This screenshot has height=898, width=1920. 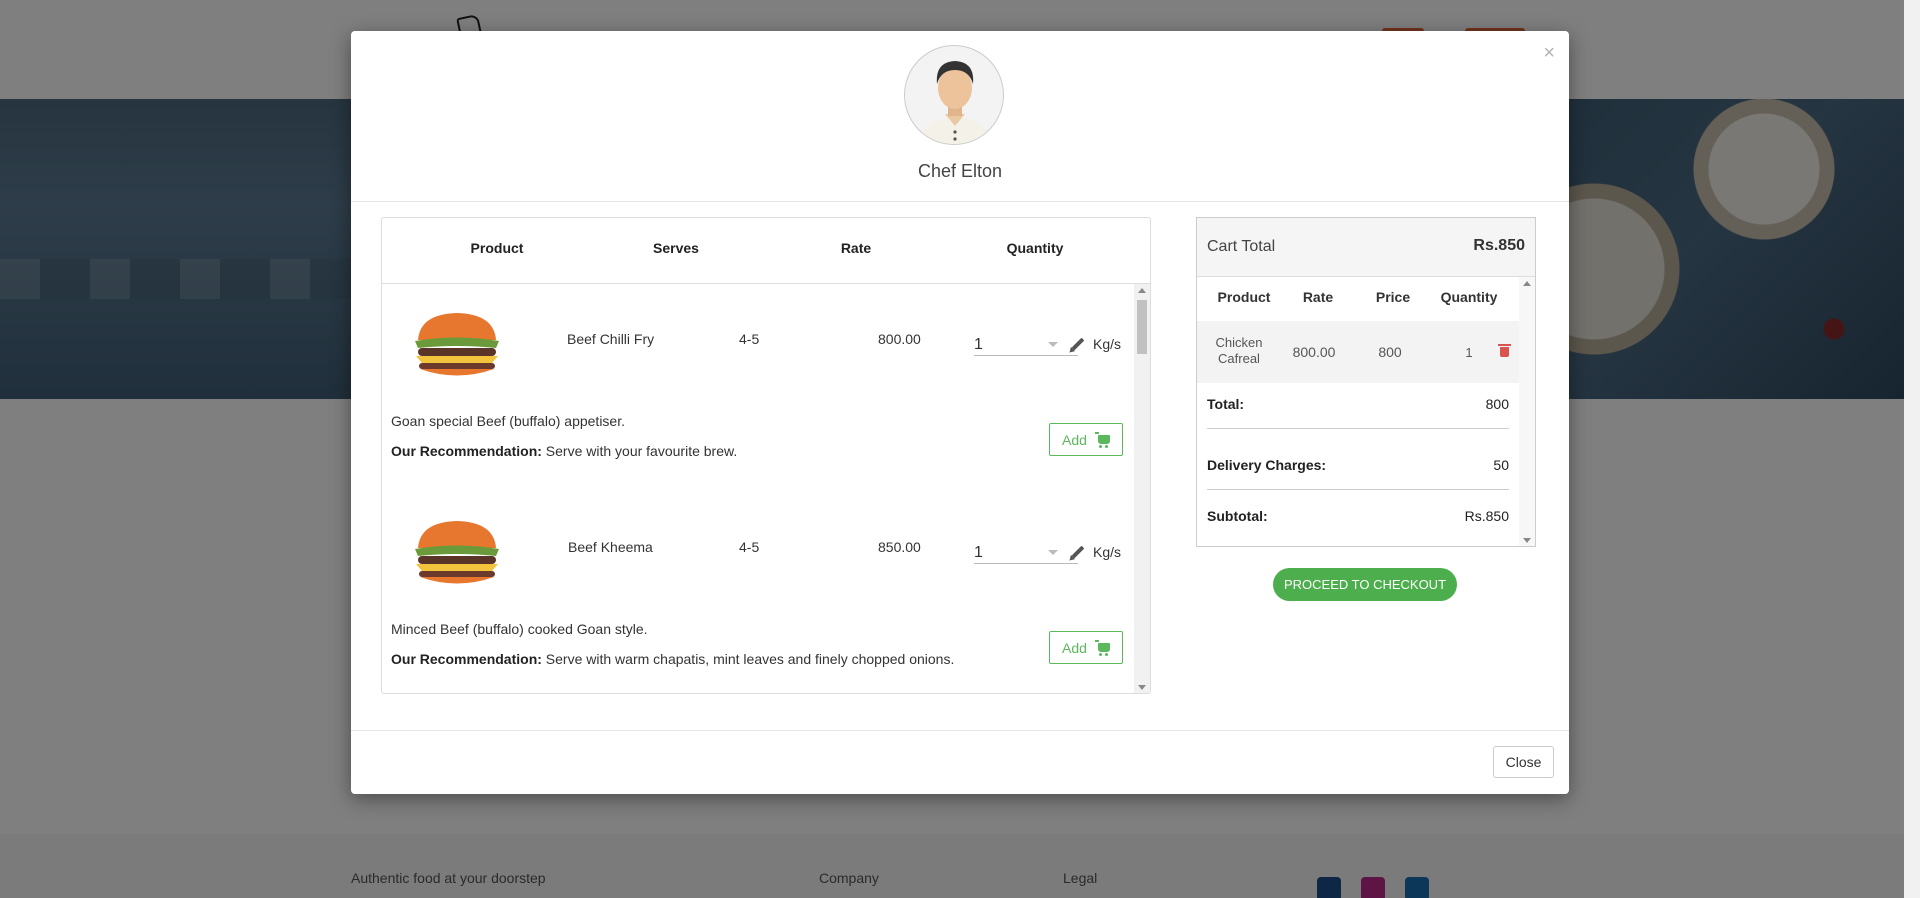 What do you see at coordinates (1390, 352) in the screenshot?
I see `cart-item-price: 800` at bounding box center [1390, 352].